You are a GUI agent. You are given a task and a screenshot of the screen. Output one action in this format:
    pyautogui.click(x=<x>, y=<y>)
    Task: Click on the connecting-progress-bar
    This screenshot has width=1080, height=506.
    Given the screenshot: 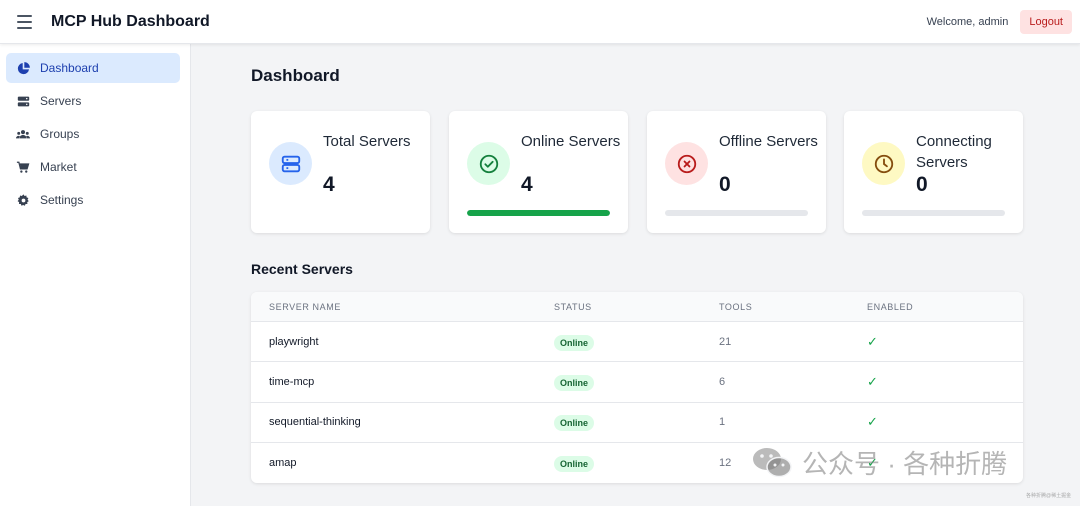 What is the action you would take?
    pyautogui.click(x=933, y=213)
    